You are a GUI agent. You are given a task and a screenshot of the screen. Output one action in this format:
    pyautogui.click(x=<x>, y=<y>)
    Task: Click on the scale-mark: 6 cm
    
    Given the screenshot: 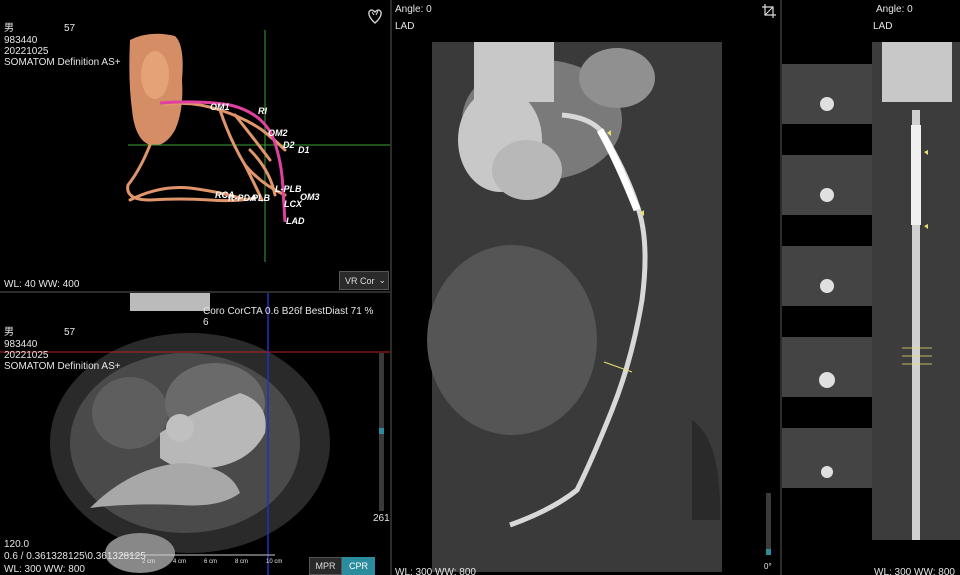 What is the action you would take?
    pyautogui.click(x=211, y=562)
    